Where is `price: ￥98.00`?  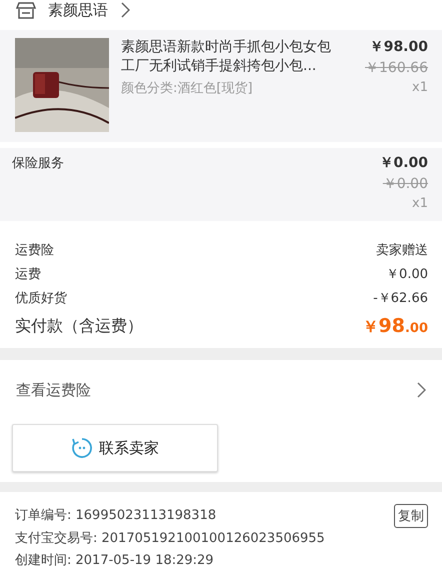
price: ￥98.00 is located at coordinates (399, 47).